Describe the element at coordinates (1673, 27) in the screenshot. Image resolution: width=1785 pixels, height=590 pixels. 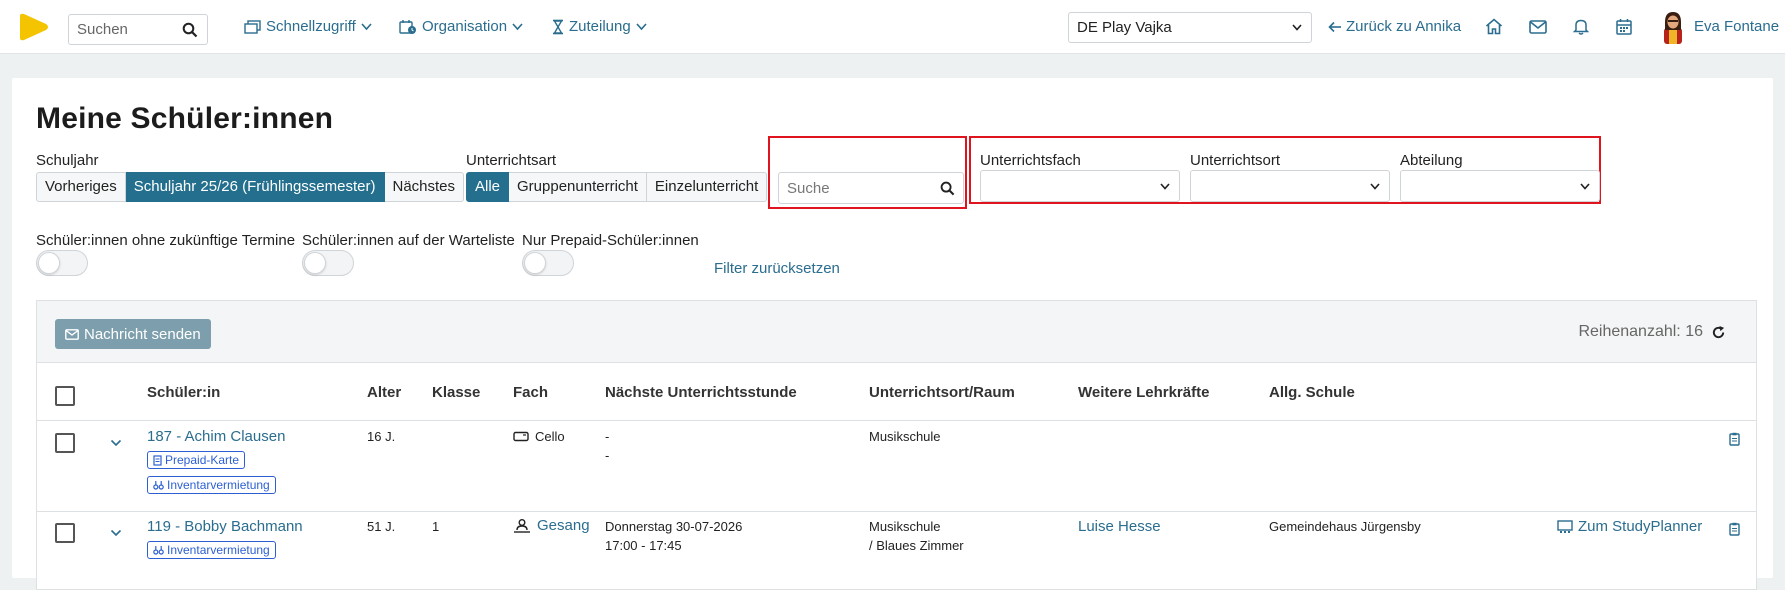
I see `avatar` at that location.